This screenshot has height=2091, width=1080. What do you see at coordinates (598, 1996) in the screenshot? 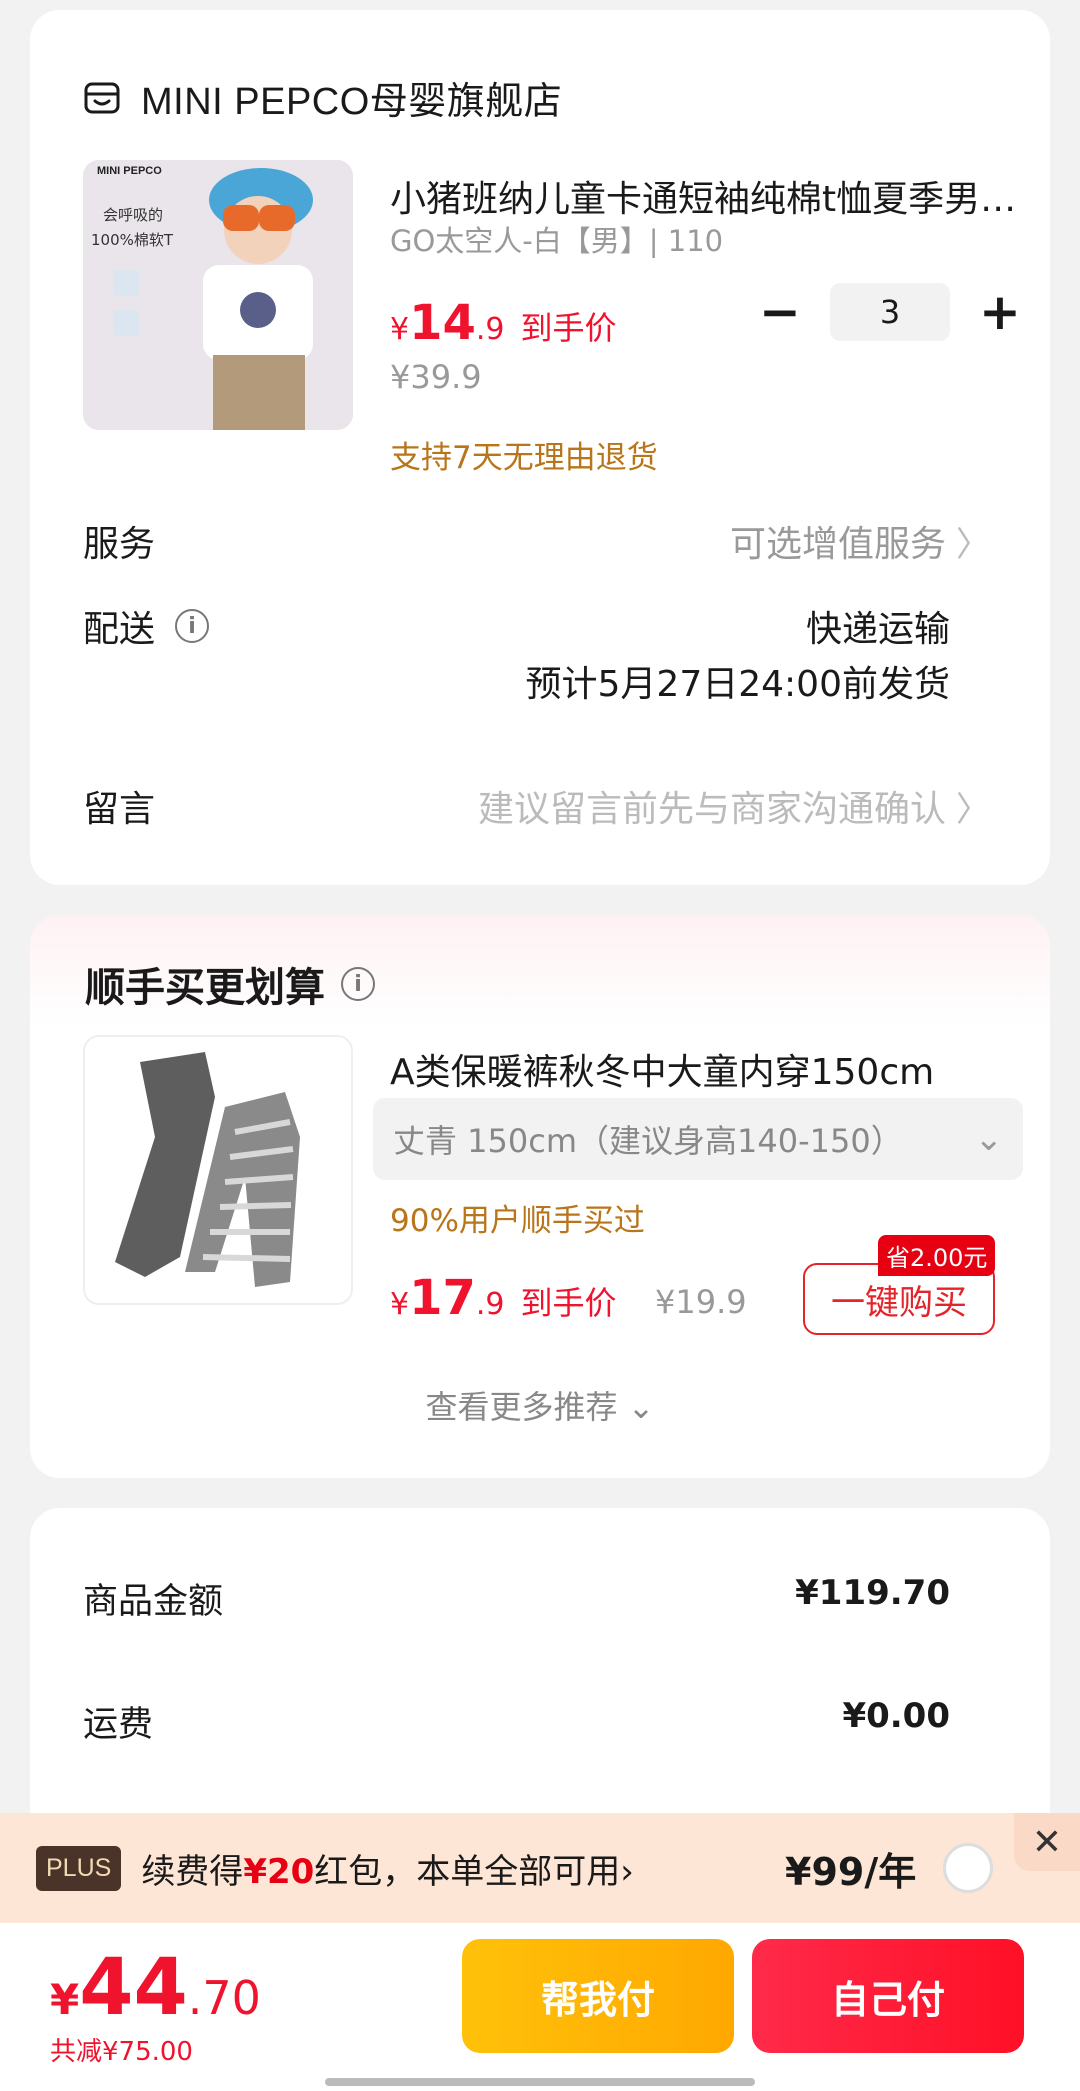
I see `help-me-pay-button: 帮我付` at bounding box center [598, 1996].